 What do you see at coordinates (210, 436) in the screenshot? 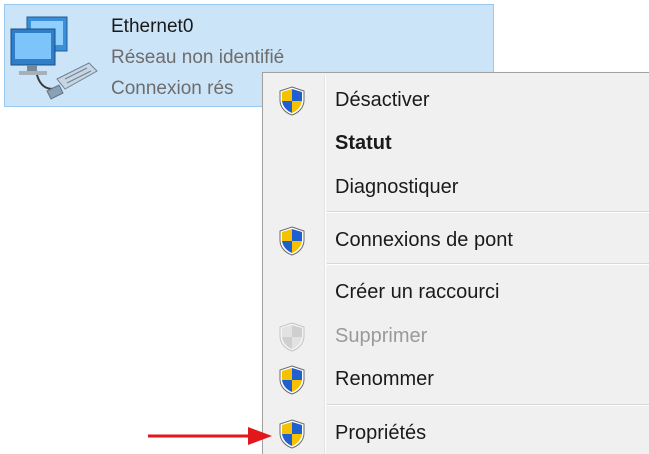
I see `red-arrow-icon` at bounding box center [210, 436].